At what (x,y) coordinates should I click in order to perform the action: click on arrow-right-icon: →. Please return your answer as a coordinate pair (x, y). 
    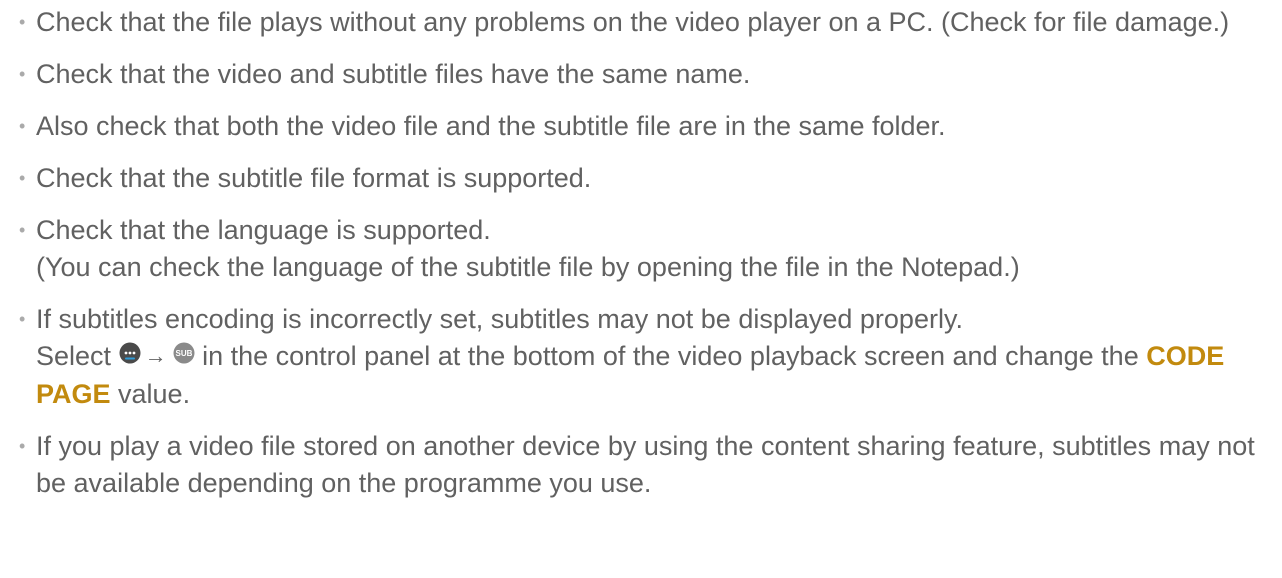
    Looking at the image, I should click on (155, 356).